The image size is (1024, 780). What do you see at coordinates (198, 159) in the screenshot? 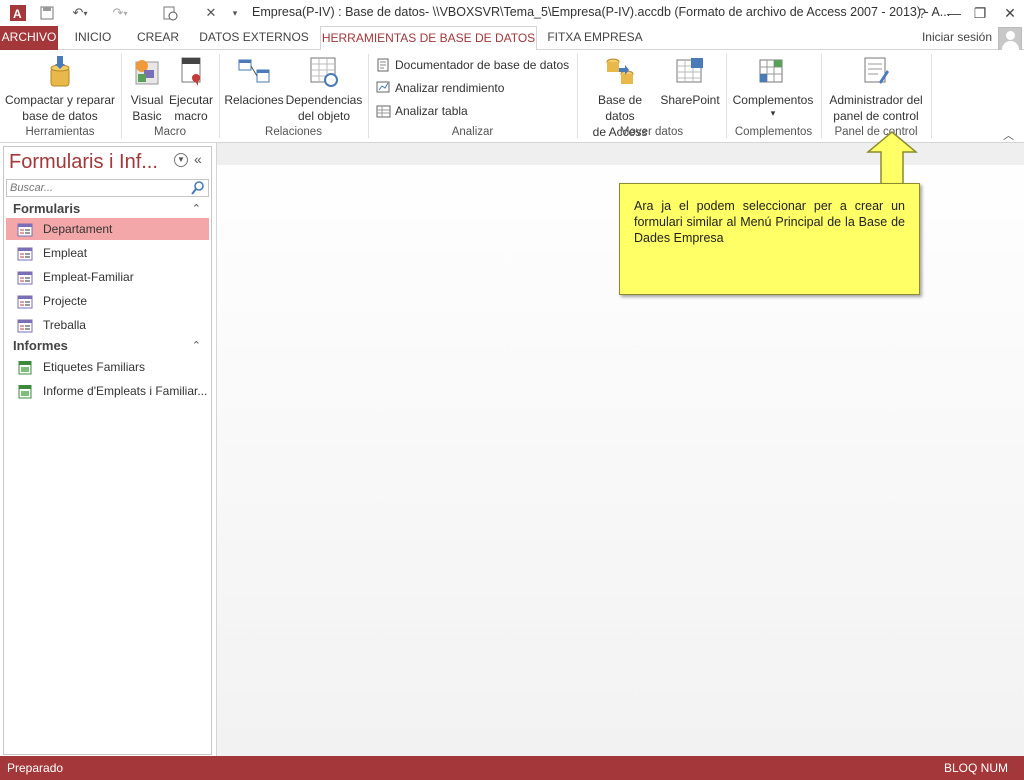
I see `nav-collapse-icon: «` at bounding box center [198, 159].